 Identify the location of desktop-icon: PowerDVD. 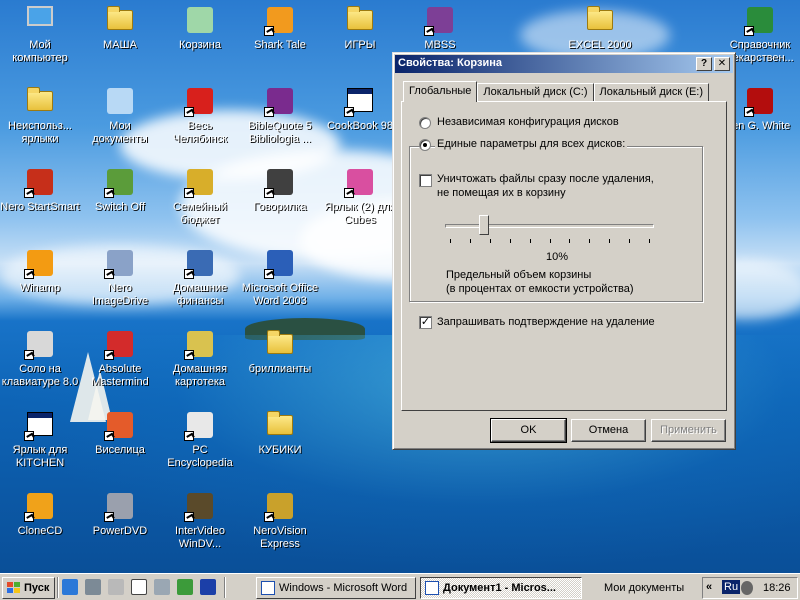
(120, 514).